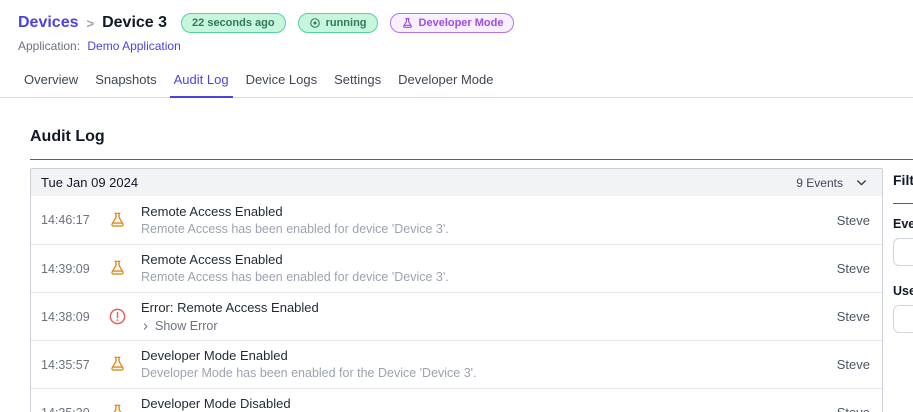 The width and height of the screenshot is (913, 412). What do you see at coordinates (90, 182) in the screenshot?
I see `date-group-label: Tue Jan 09 2024` at bounding box center [90, 182].